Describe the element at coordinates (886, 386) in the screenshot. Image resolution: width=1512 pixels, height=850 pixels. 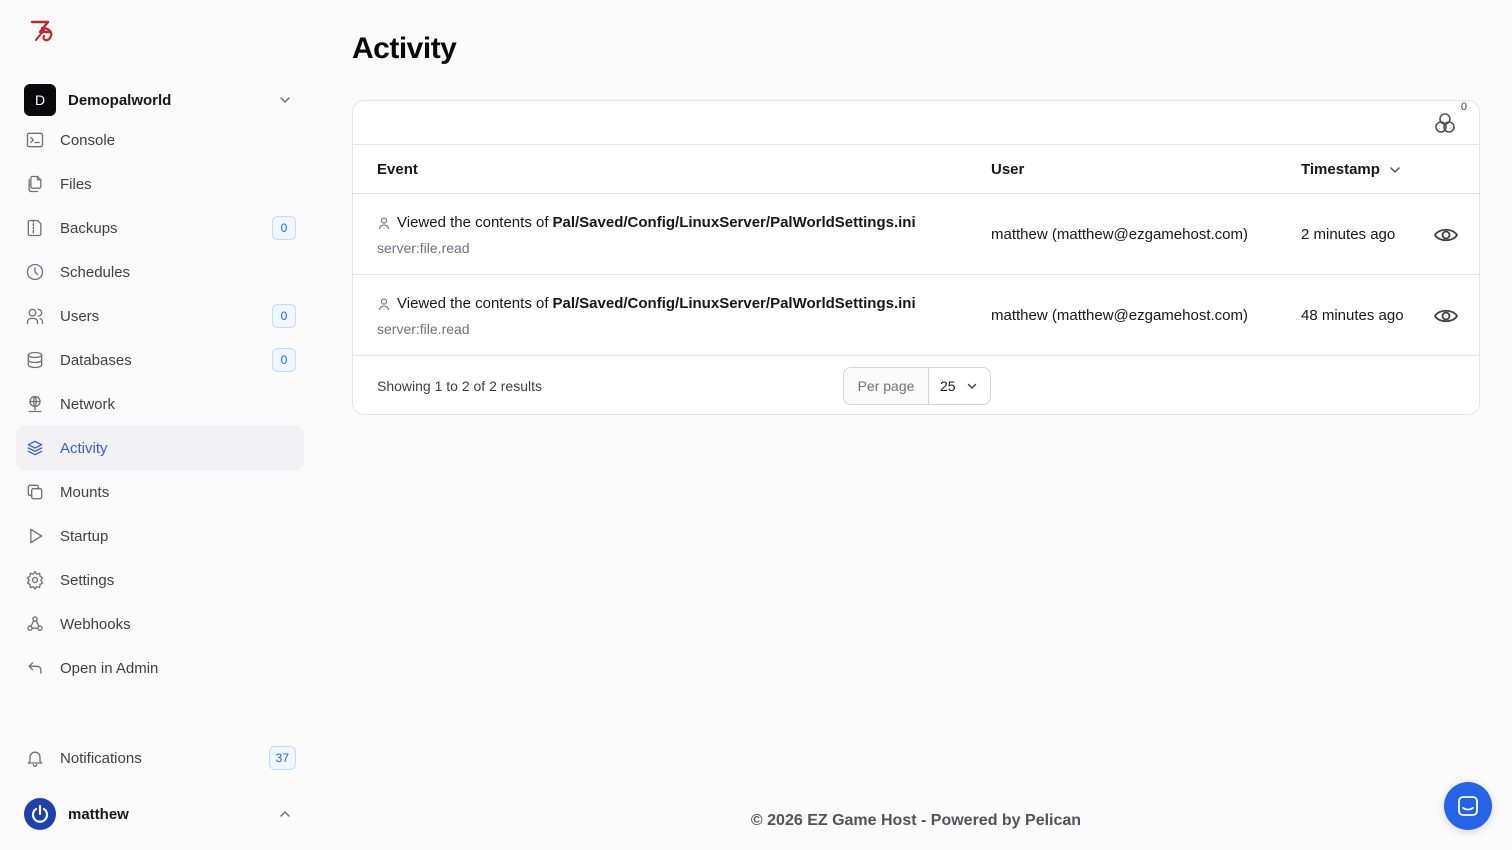
I see `per-page-label: Per page` at that location.